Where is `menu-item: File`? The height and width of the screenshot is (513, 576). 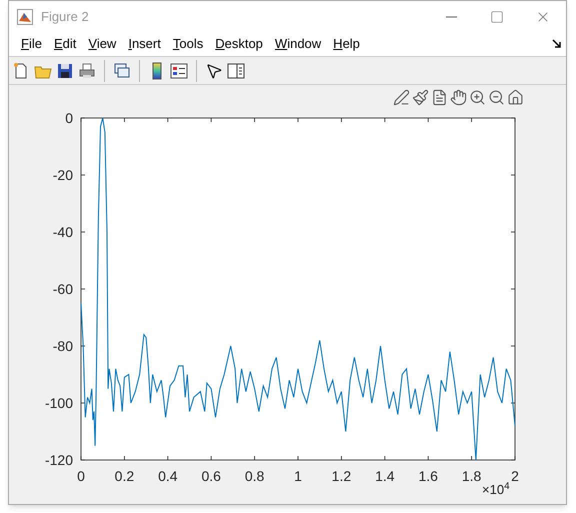 menu-item: File is located at coordinates (31, 44).